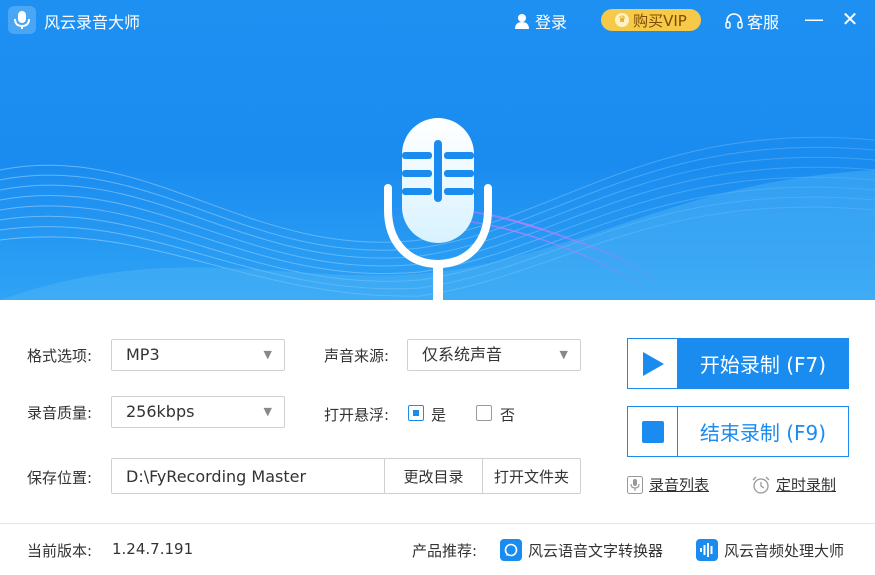 The image size is (875, 575). What do you see at coordinates (60, 413) in the screenshot?
I see `quality-label: 录音质量:` at bounding box center [60, 413].